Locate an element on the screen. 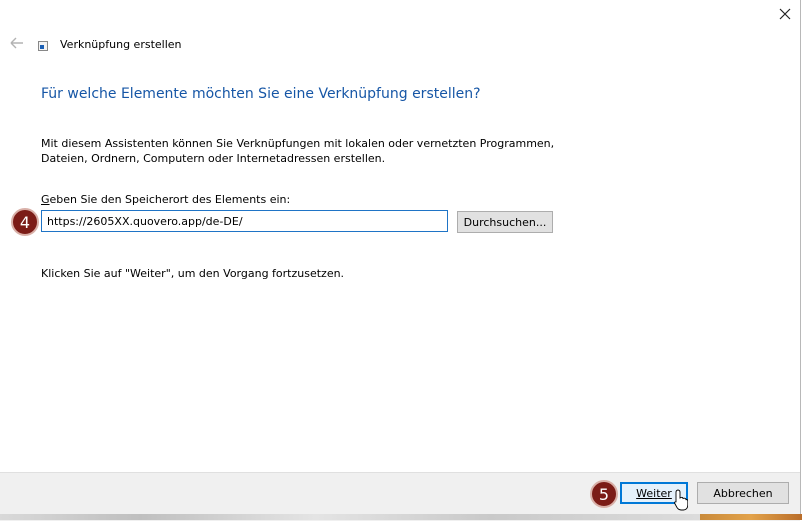 The height and width of the screenshot is (521, 802). cancel-button: Abbrechen is located at coordinates (743, 493).